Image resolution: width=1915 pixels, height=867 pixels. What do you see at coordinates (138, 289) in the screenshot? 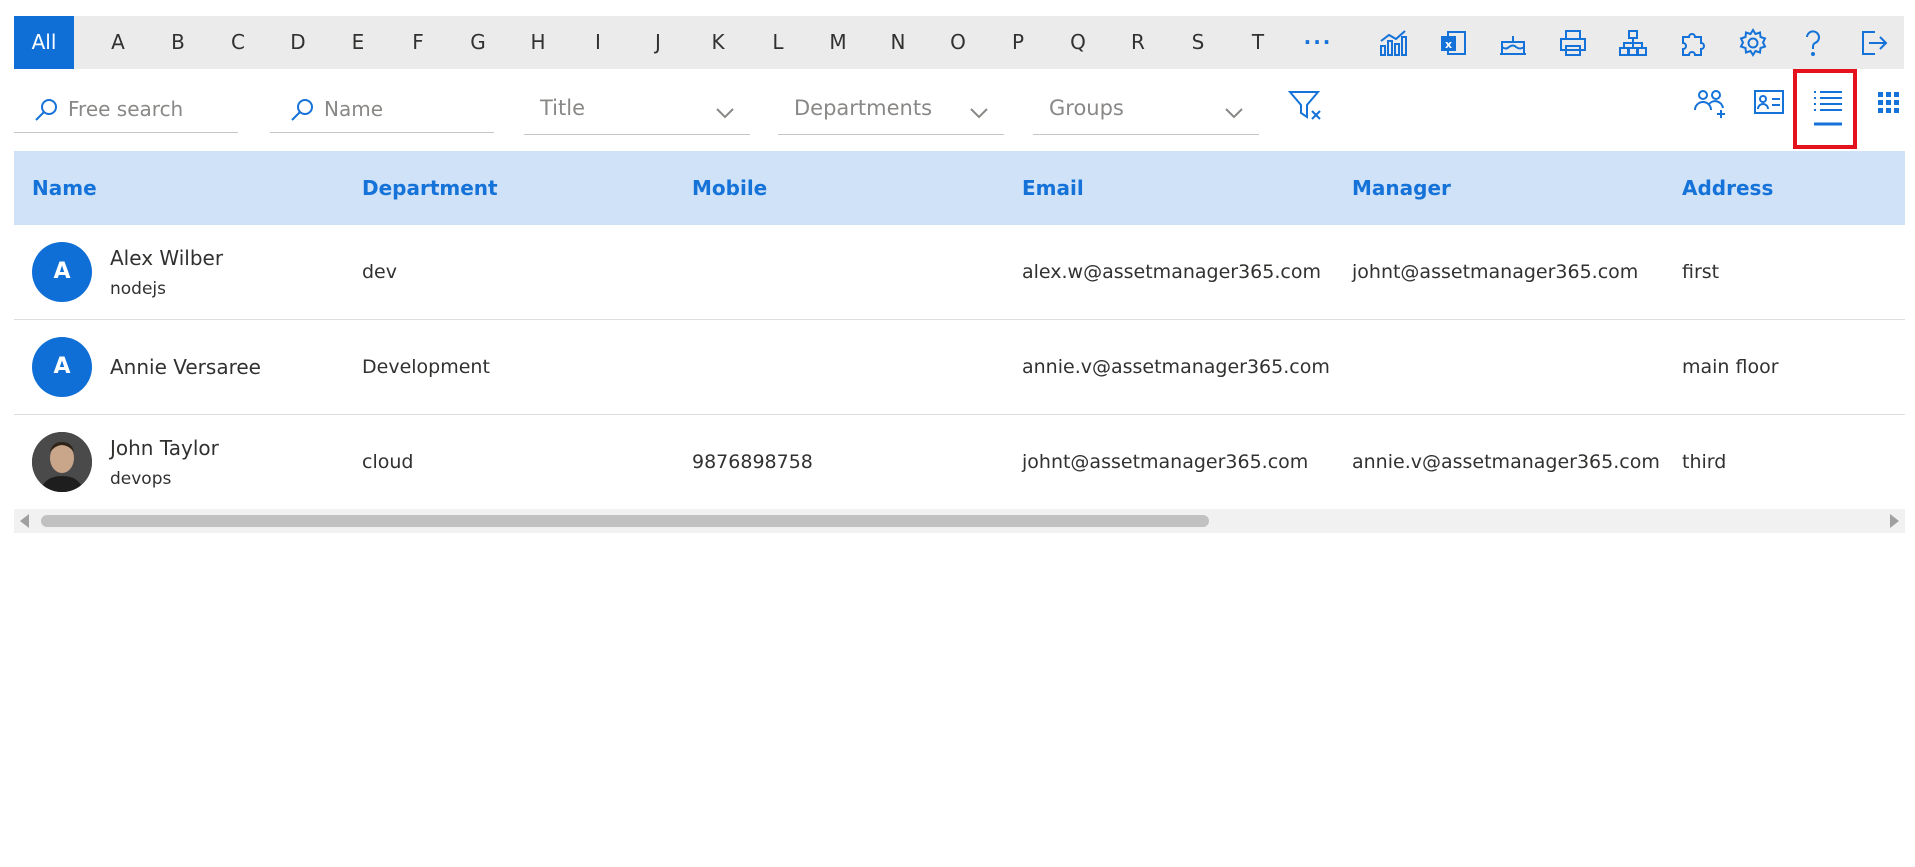
I see `person-subtitle: nodejs` at bounding box center [138, 289].